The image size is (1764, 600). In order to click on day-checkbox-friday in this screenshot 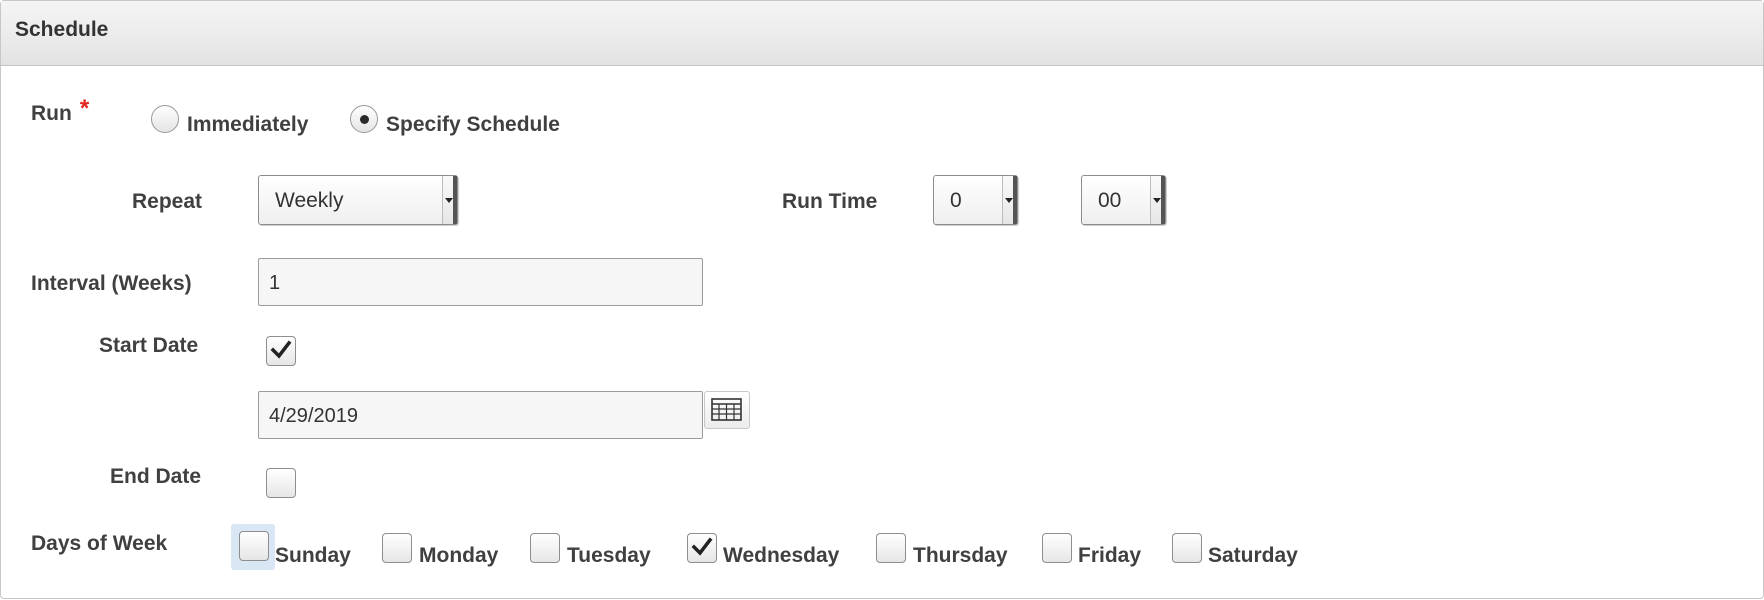, I will do `click(1057, 548)`.